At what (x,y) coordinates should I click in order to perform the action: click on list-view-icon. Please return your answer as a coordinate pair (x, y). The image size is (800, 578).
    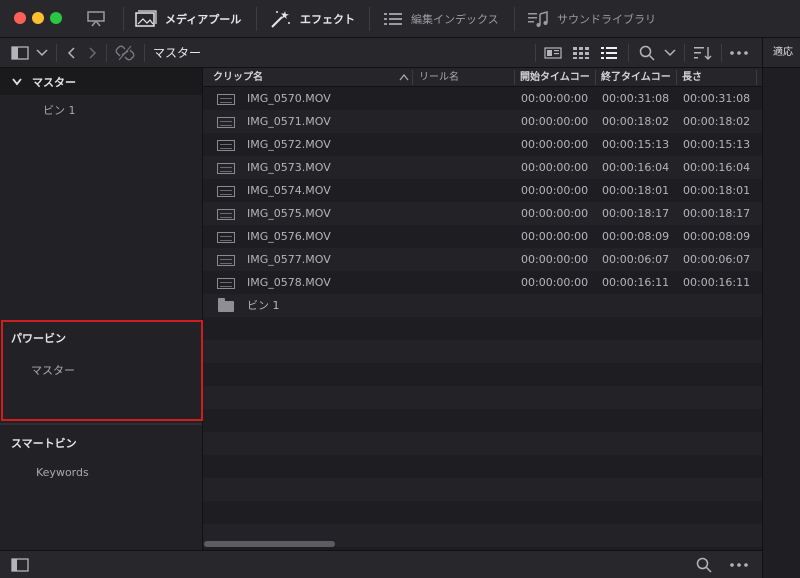
    Looking at the image, I should click on (609, 53).